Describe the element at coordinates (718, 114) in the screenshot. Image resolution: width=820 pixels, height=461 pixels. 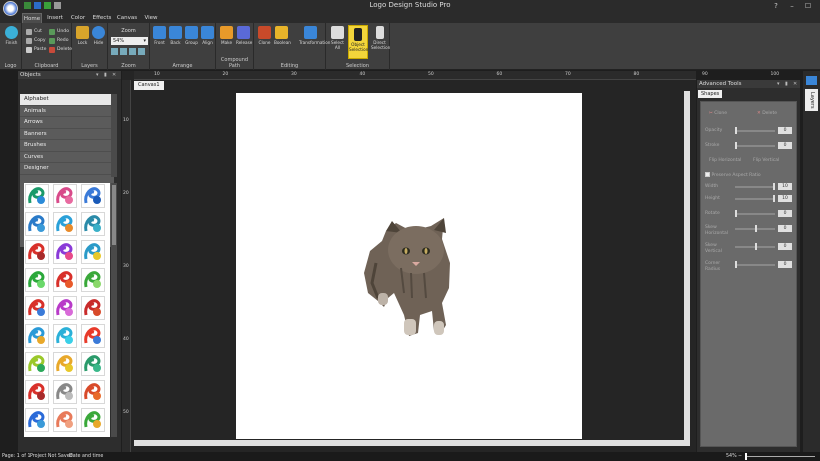
I see `clone-tool-button: ✂ Clone` at that location.